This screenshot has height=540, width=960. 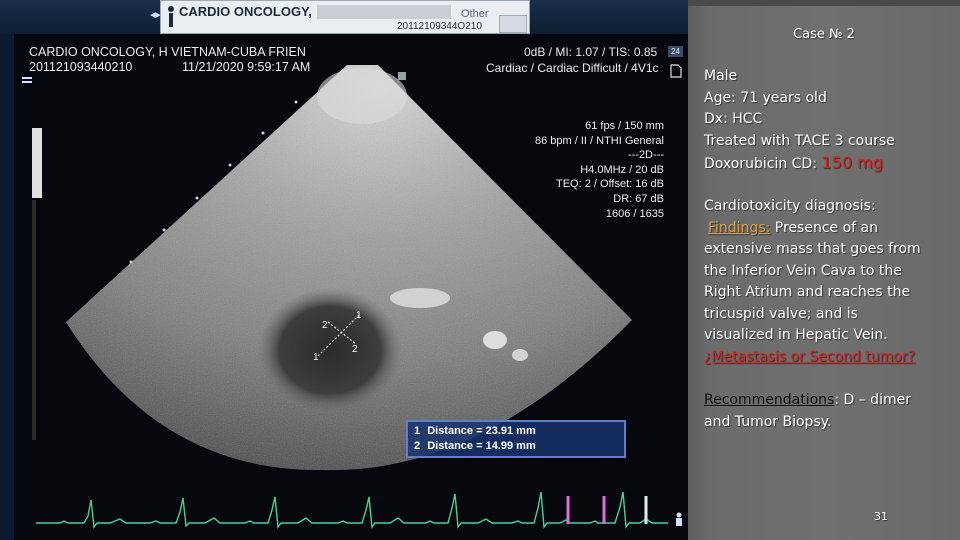 What do you see at coordinates (624, 126) in the screenshot?
I see `param-fps: 61 fps / 150 mm` at bounding box center [624, 126].